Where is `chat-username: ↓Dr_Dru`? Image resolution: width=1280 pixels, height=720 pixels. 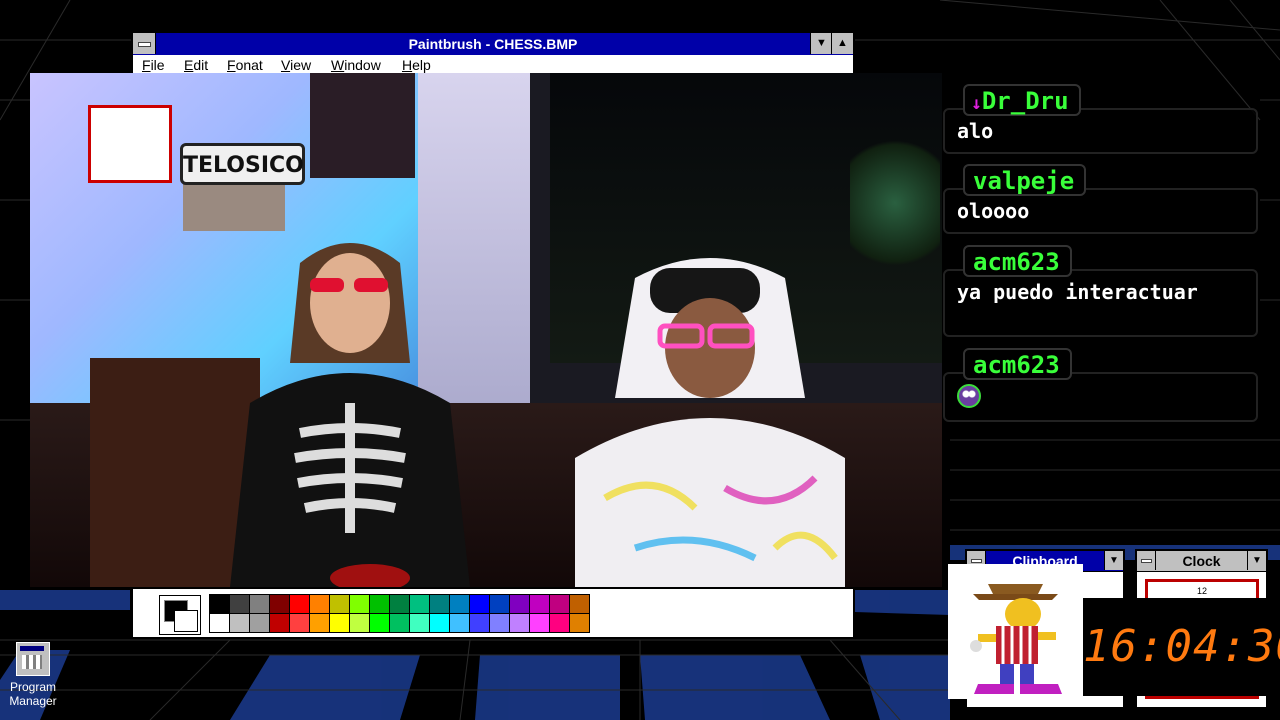 chat-username: ↓Dr_Dru is located at coordinates (1022, 100).